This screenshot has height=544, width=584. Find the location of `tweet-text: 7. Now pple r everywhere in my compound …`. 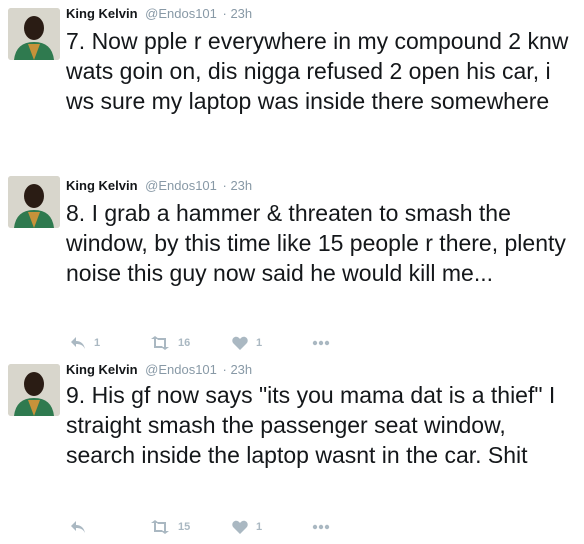

tweet-text: 7. Now pple r everywhere in my compound … is located at coordinates (317, 71).